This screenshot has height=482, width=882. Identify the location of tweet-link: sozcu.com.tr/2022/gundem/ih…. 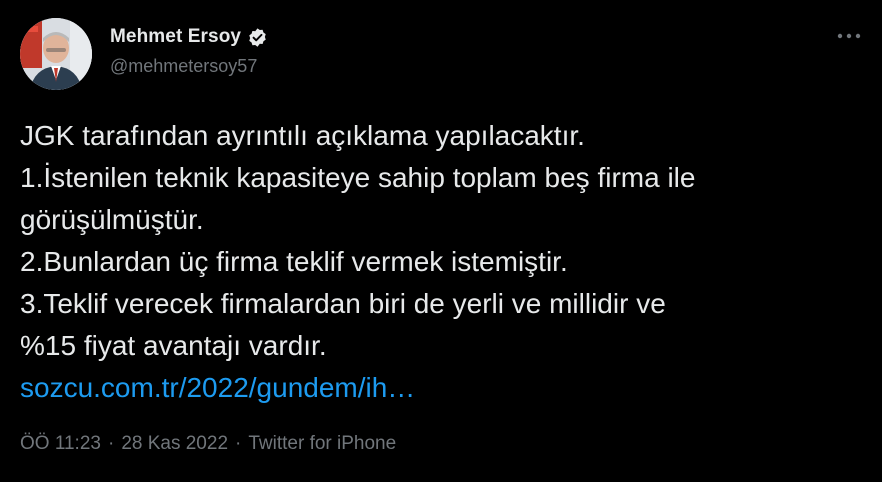
(217, 387).